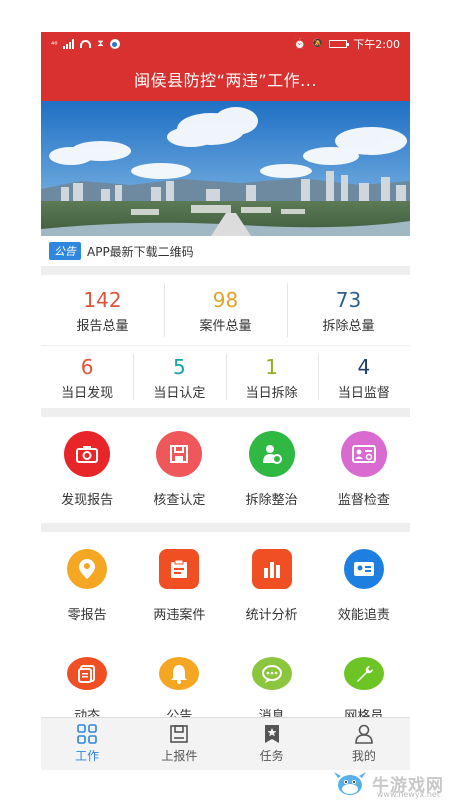 The width and height of the screenshot is (450, 800). Describe the element at coordinates (225, 251) in the screenshot. I see `announcement-bar: 公告 APP最新下载二维码` at that location.